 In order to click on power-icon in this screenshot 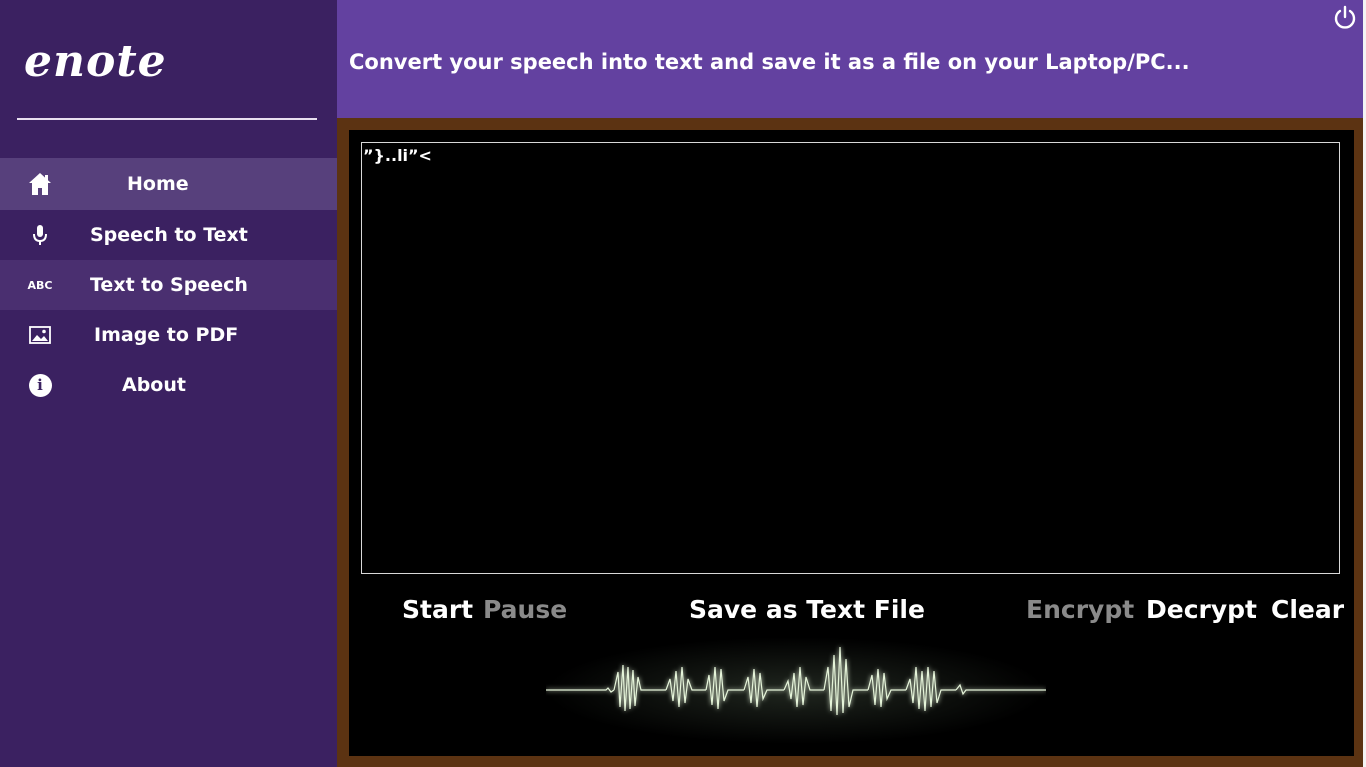, I will do `click(1345, 18)`.